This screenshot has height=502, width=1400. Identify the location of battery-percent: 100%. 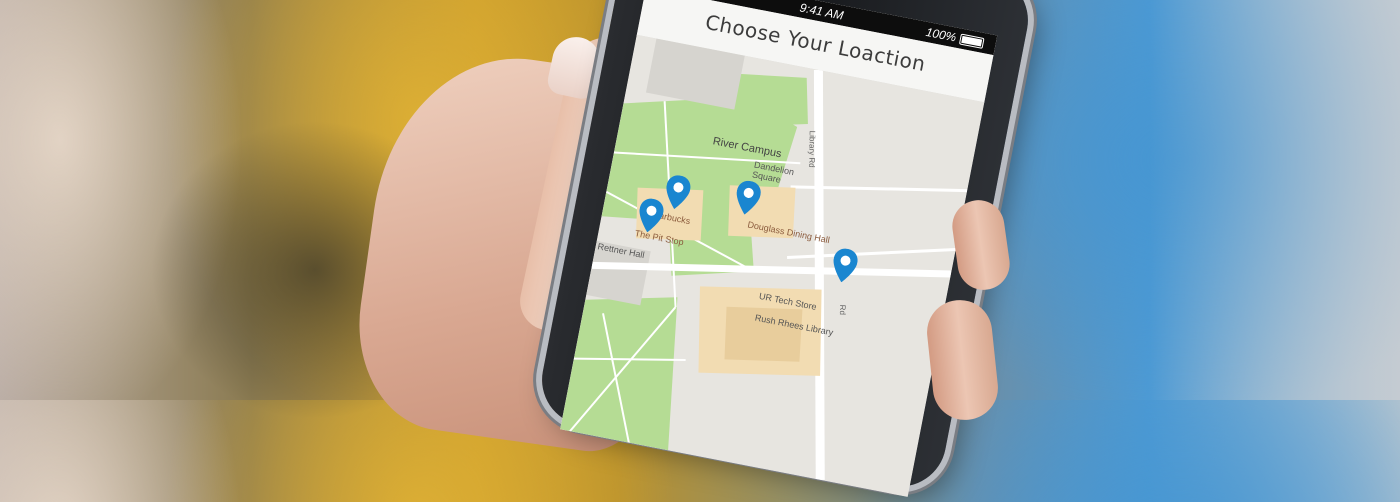
(941, 34).